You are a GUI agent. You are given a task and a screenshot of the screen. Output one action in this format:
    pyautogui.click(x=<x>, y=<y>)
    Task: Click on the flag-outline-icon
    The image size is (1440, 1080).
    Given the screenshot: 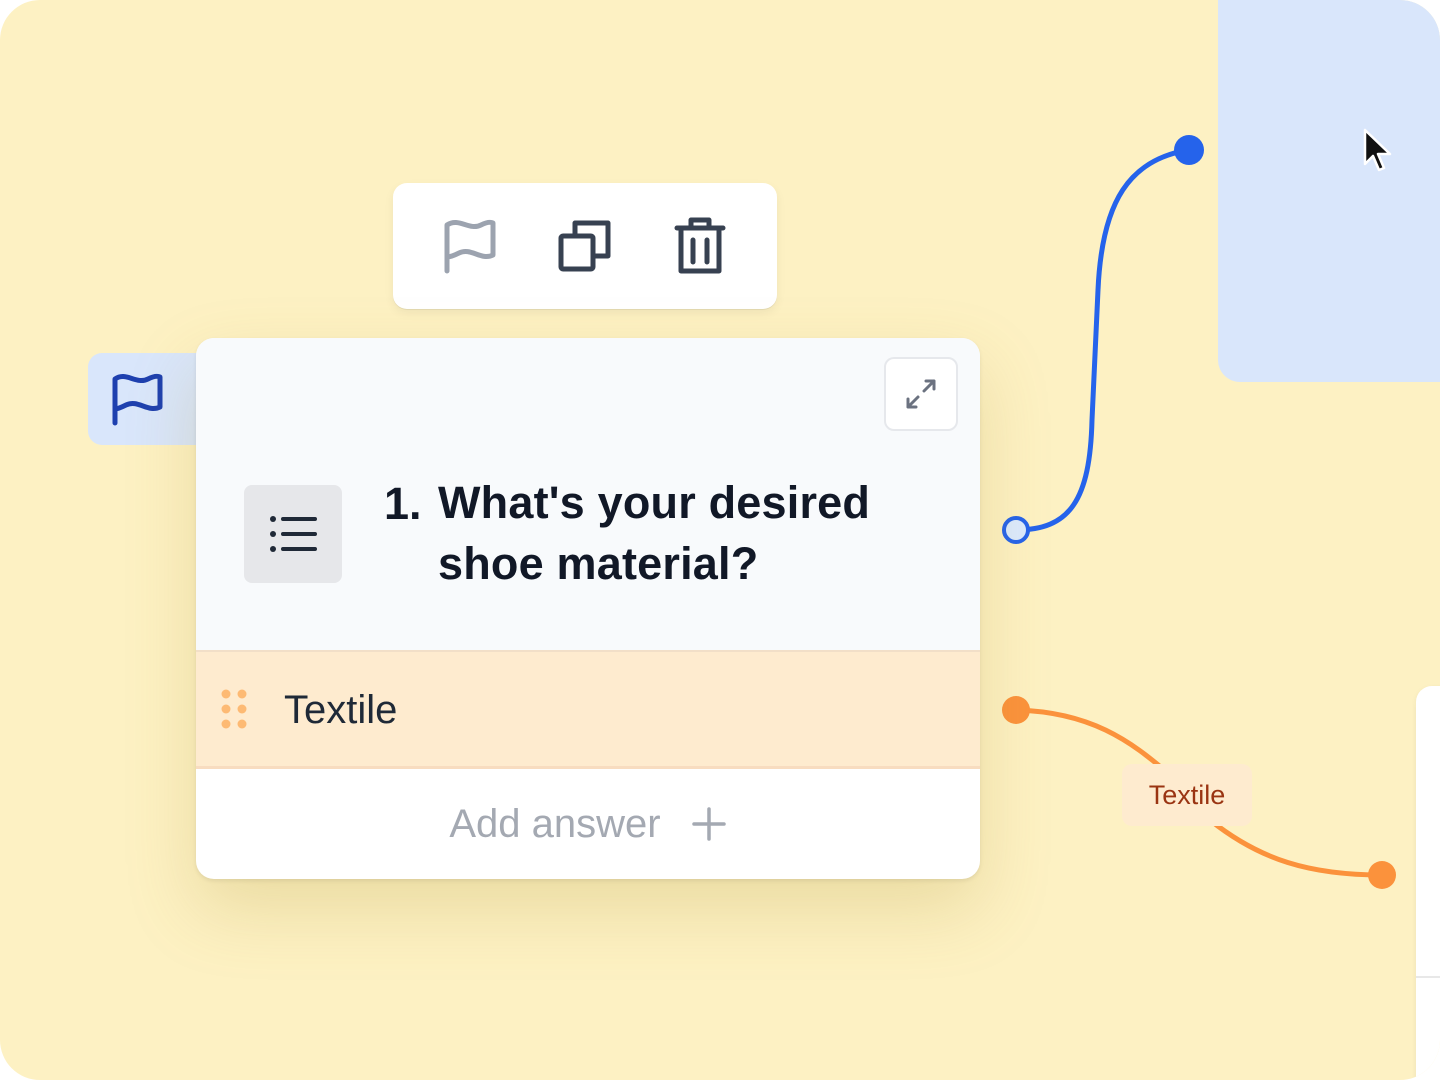 What is the action you would take?
    pyautogui.click(x=470, y=246)
    